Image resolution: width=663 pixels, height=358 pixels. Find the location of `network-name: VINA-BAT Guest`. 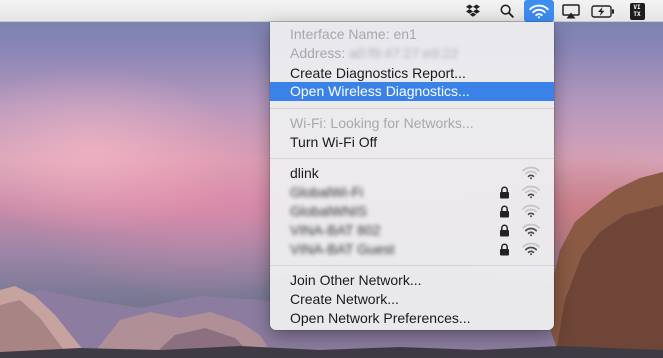

network-name: VINA-BAT Guest is located at coordinates (342, 249).